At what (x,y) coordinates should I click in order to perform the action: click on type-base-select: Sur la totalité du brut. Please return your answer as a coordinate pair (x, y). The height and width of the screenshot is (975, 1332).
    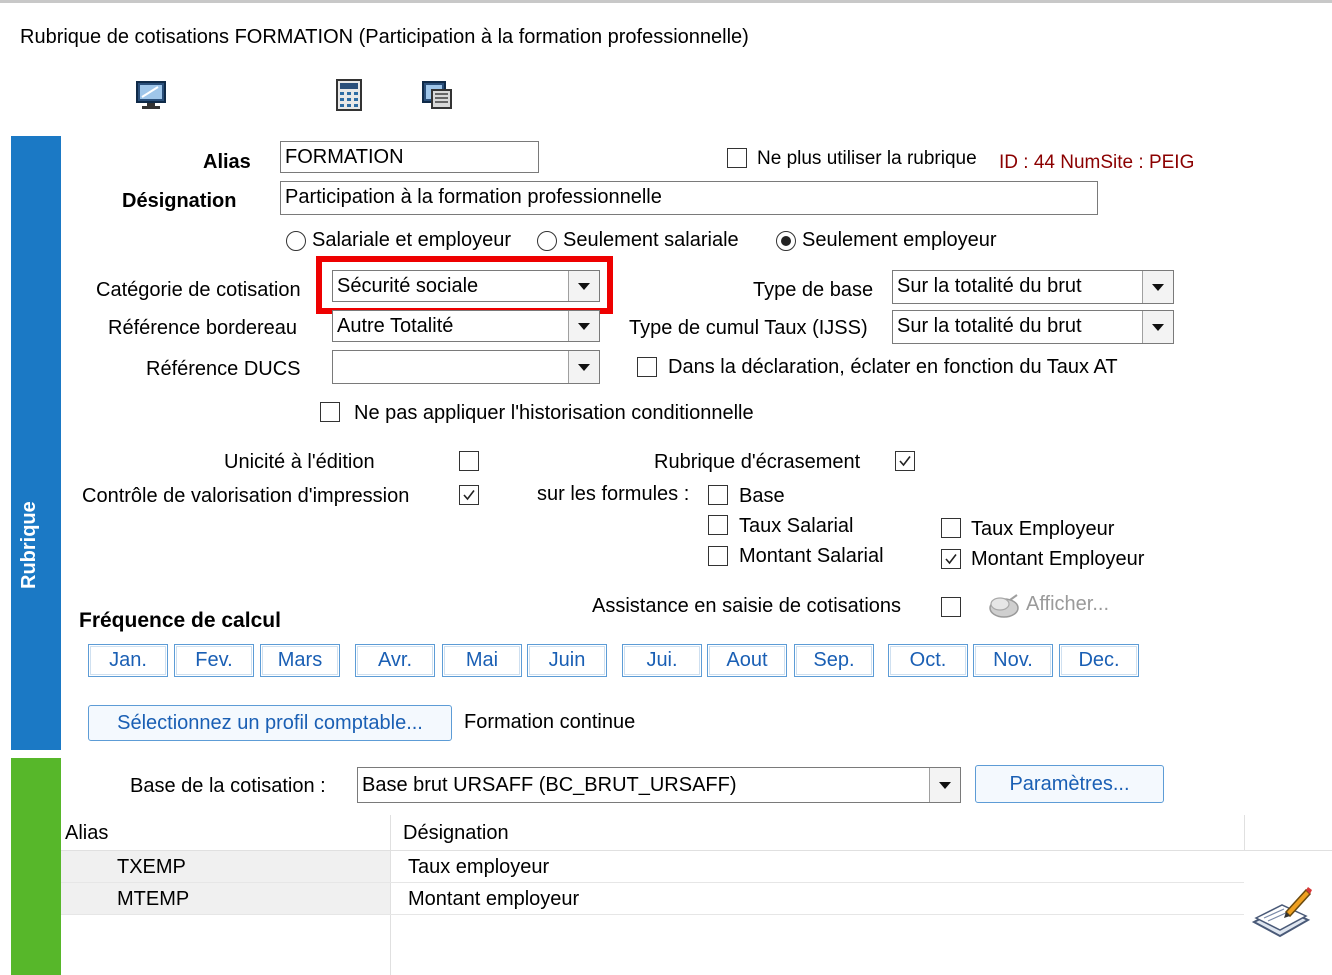
    Looking at the image, I should click on (1033, 287).